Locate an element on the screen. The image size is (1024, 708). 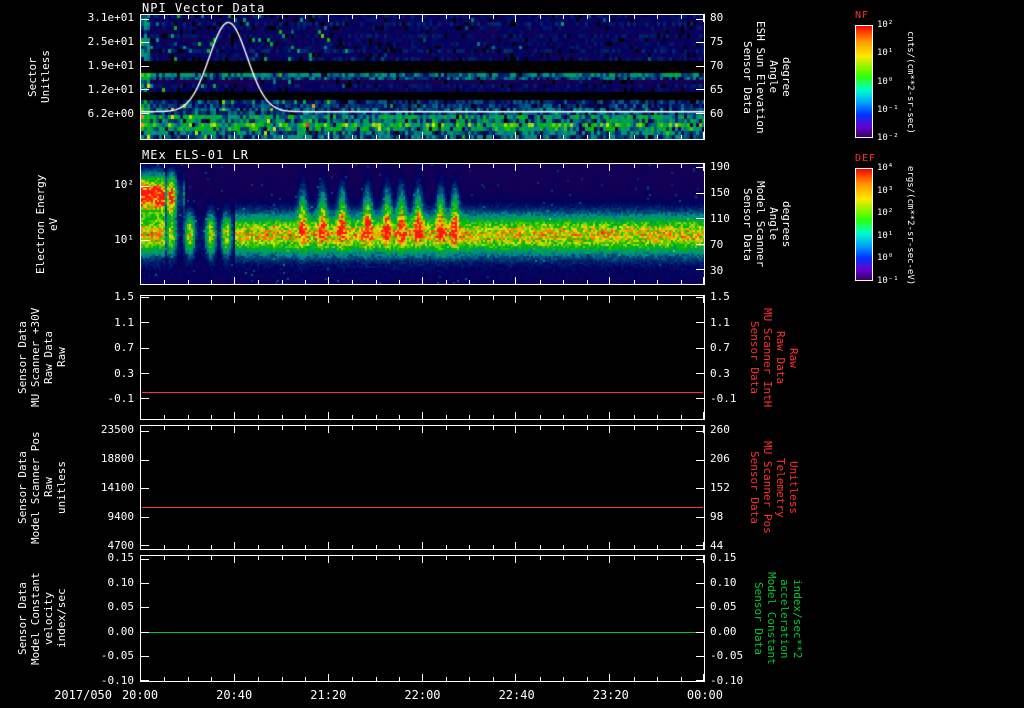
y-tick-label: 14100 is located at coordinates (117, 487).